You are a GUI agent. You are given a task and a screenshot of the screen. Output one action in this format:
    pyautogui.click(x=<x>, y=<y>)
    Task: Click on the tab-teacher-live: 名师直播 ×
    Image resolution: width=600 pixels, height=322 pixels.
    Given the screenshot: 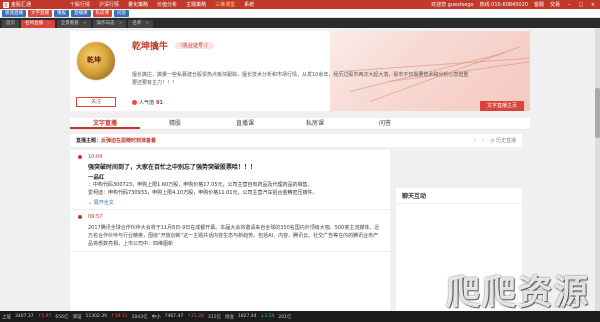 What is the action you would take?
    pyautogui.click(x=38, y=24)
    